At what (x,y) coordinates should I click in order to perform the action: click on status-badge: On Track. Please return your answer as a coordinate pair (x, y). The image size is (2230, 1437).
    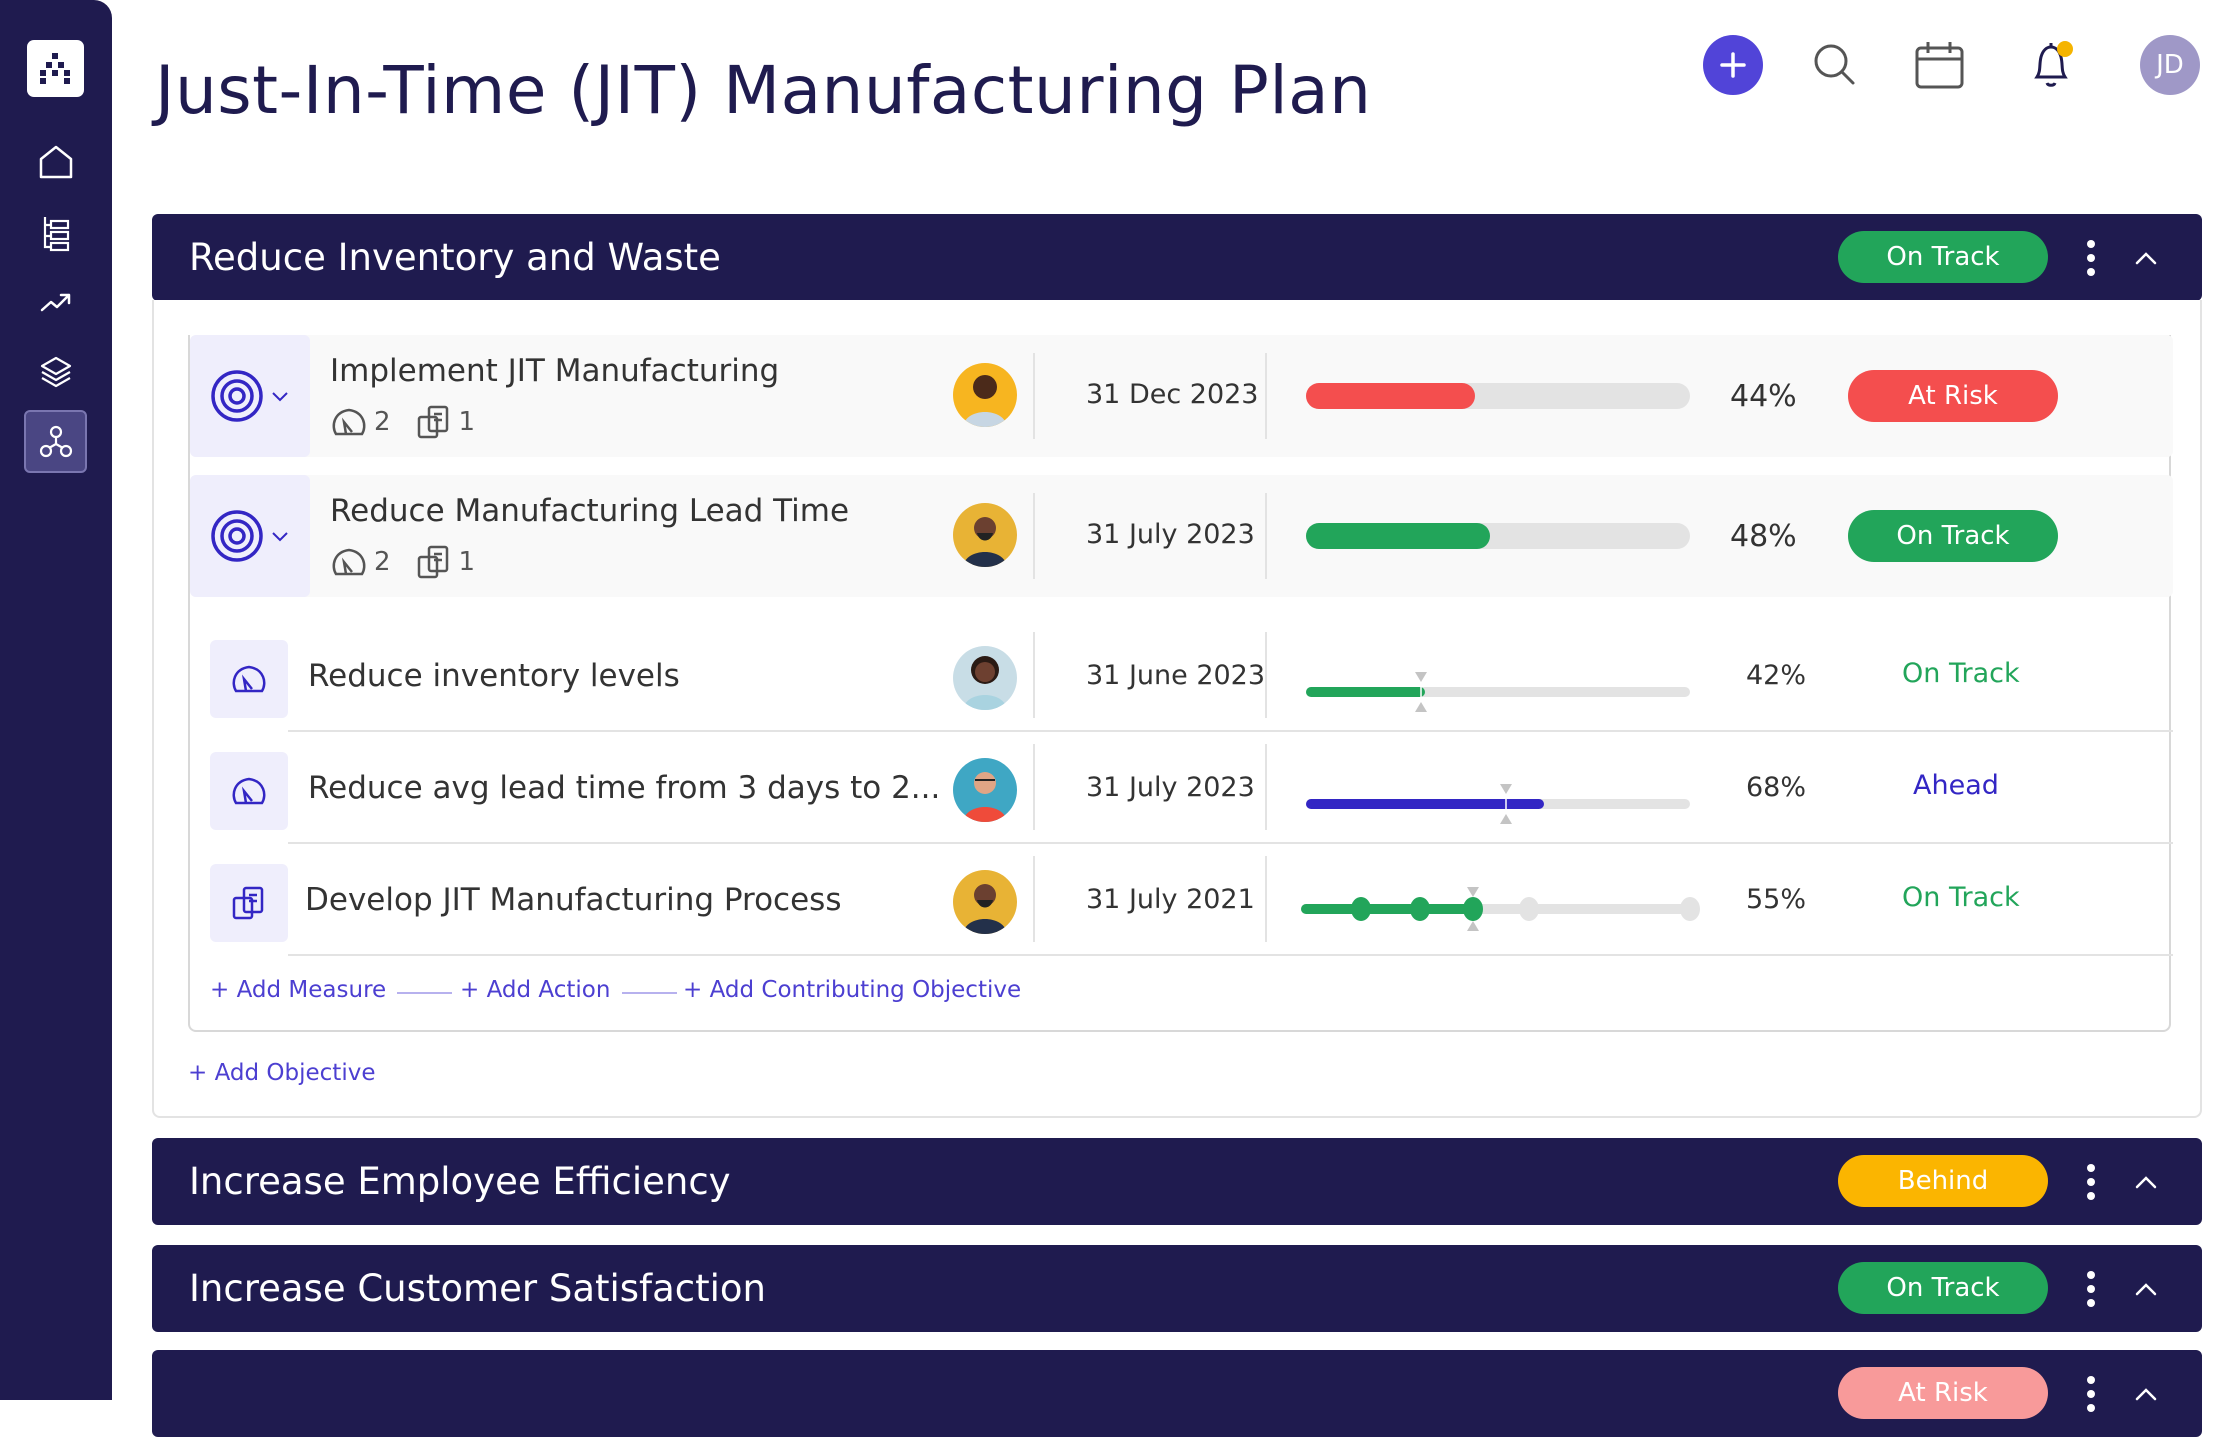
    Looking at the image, I should click on (1953, 536).